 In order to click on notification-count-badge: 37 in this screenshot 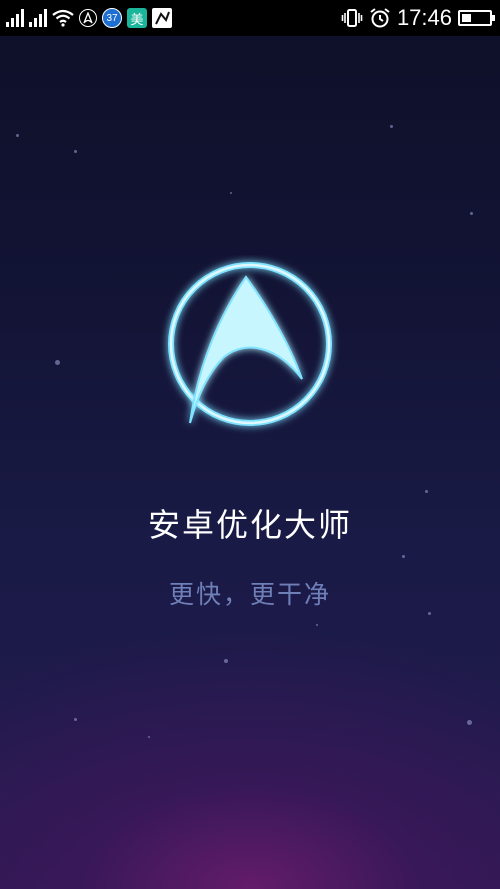, I will do `click(112, 18)`.